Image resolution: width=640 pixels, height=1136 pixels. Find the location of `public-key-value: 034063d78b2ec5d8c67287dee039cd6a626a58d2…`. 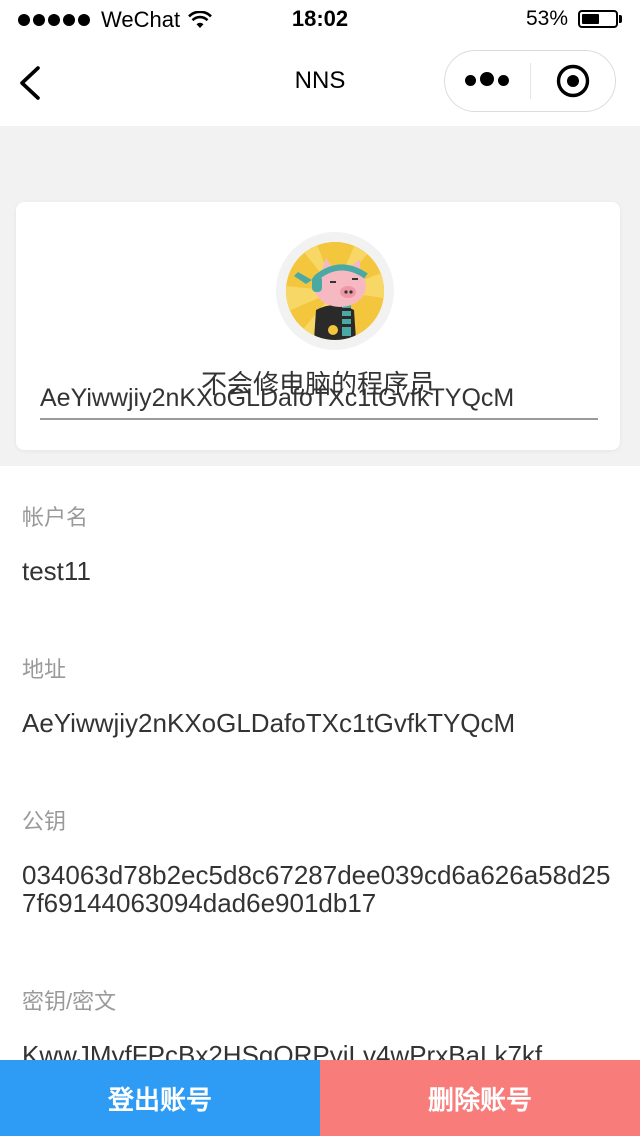

public-key-value: 034063d78b2ec5d8c67287dee039cd6a626a58d2… is located at coordinates (316, 889).